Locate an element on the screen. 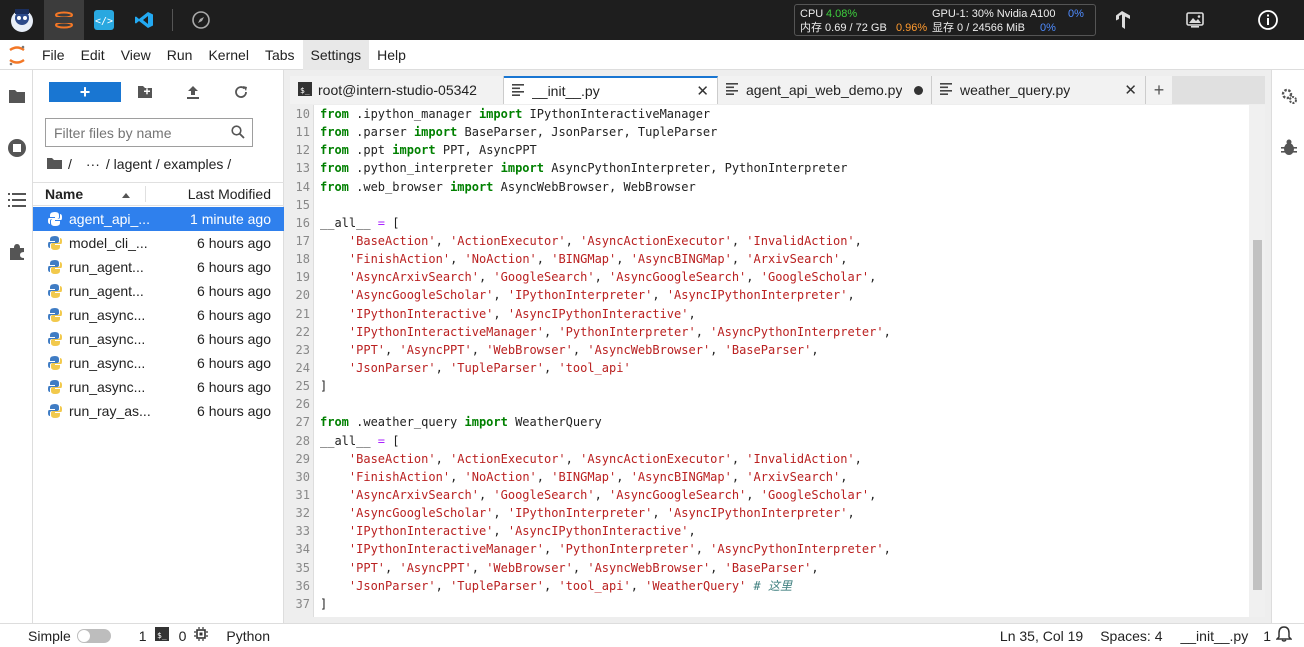 The width and height of the screenshot is (1304, 647). refresh-icon is located at coordinates (241, 92).